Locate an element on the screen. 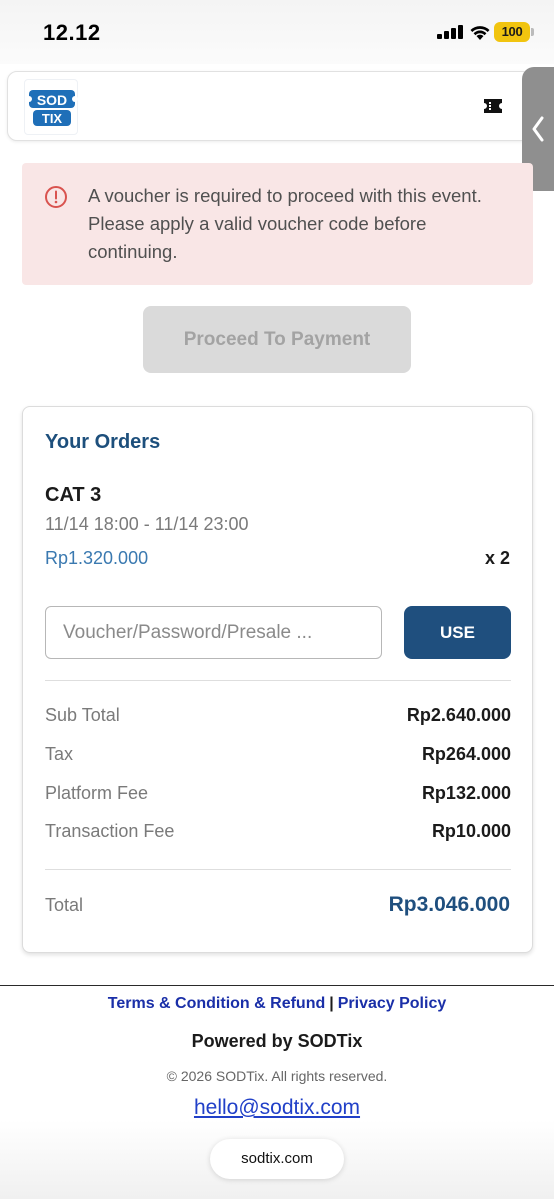 Image resolution: width=554 pixels, height=1199 pixels. ticket-icon is located at coordinates (493, 106).